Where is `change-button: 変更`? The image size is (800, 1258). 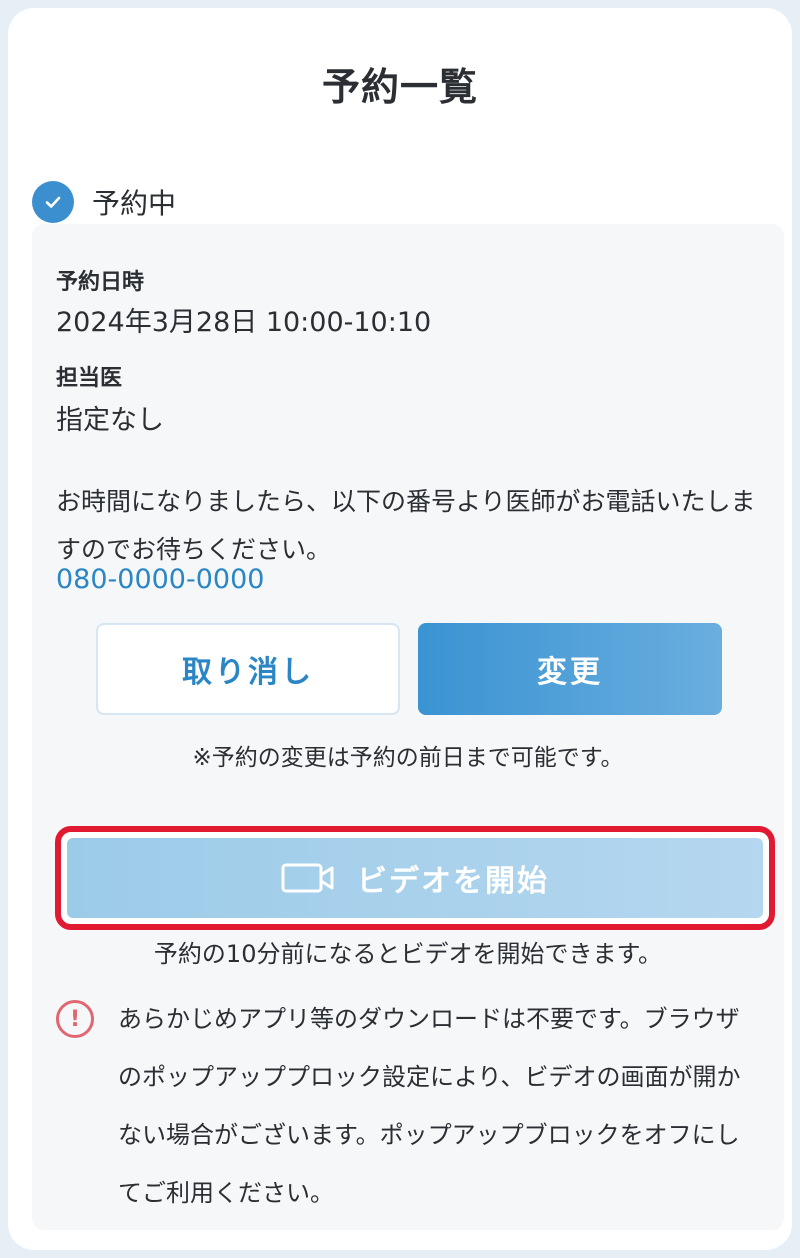 change-button: 変更 is located at coordinates (570, 669).